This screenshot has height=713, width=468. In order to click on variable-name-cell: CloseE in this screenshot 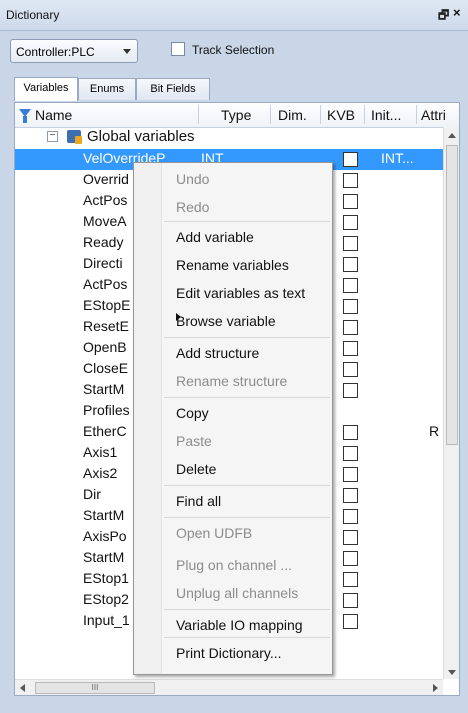, I will do `click(105, 368)`.